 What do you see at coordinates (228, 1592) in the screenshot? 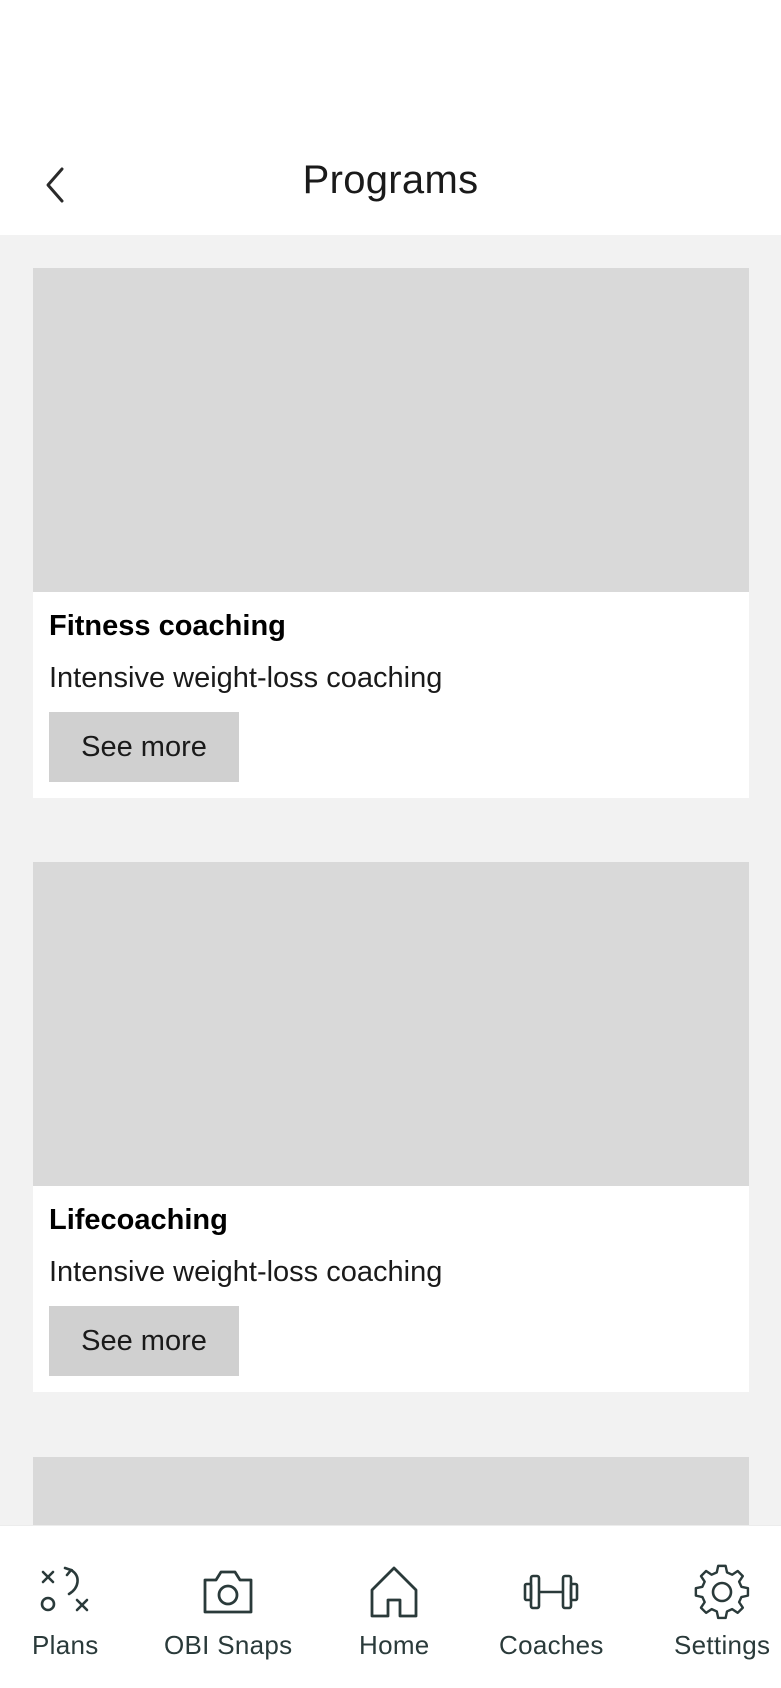
I see `camera-icon` at bounding box center [228, 1592].